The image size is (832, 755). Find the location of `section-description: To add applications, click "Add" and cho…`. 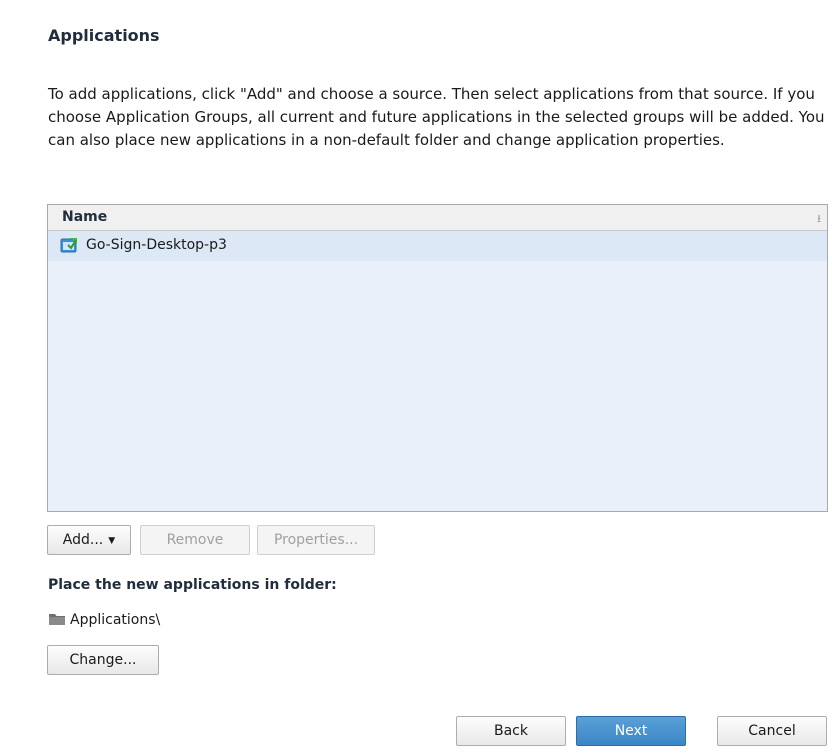

section-description: To add applications, click "Add" and cho… is located at coordinates (436, 117).